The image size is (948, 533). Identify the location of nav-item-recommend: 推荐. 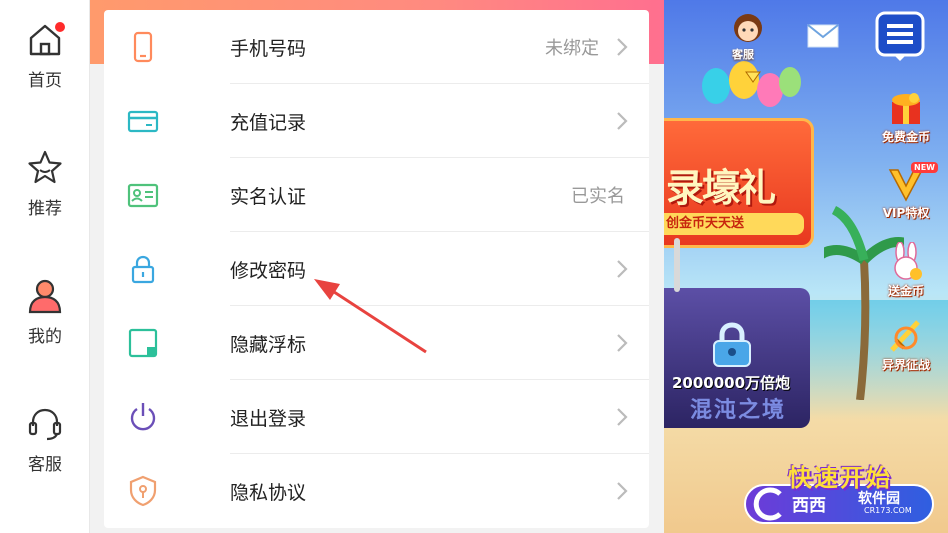
(45, 193).